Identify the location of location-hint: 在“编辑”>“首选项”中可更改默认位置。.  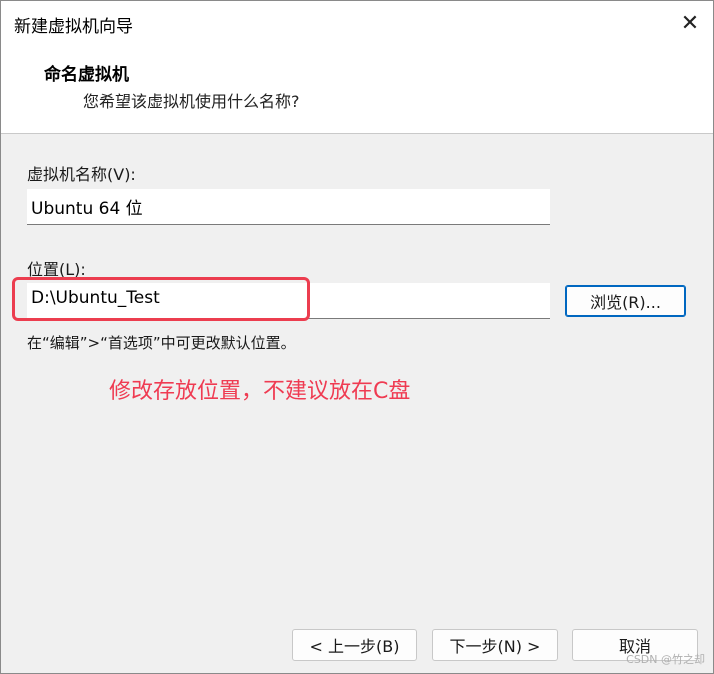
(161, 343).